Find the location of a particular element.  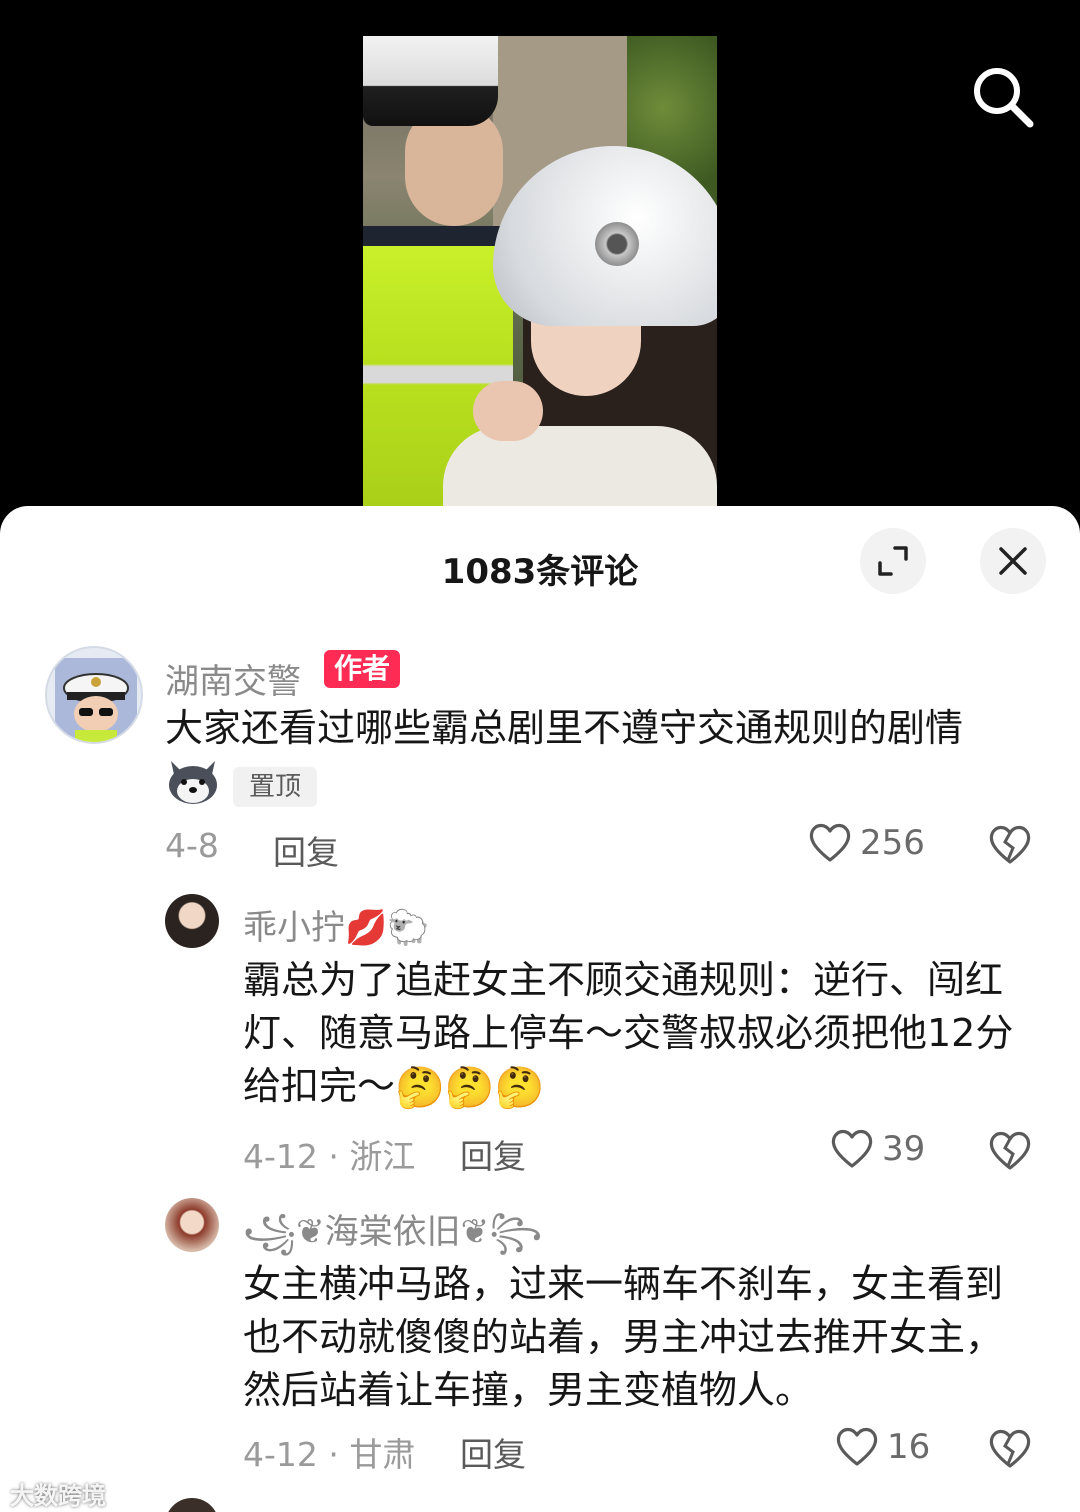

close-icon is located at coordinates (1013, 561).